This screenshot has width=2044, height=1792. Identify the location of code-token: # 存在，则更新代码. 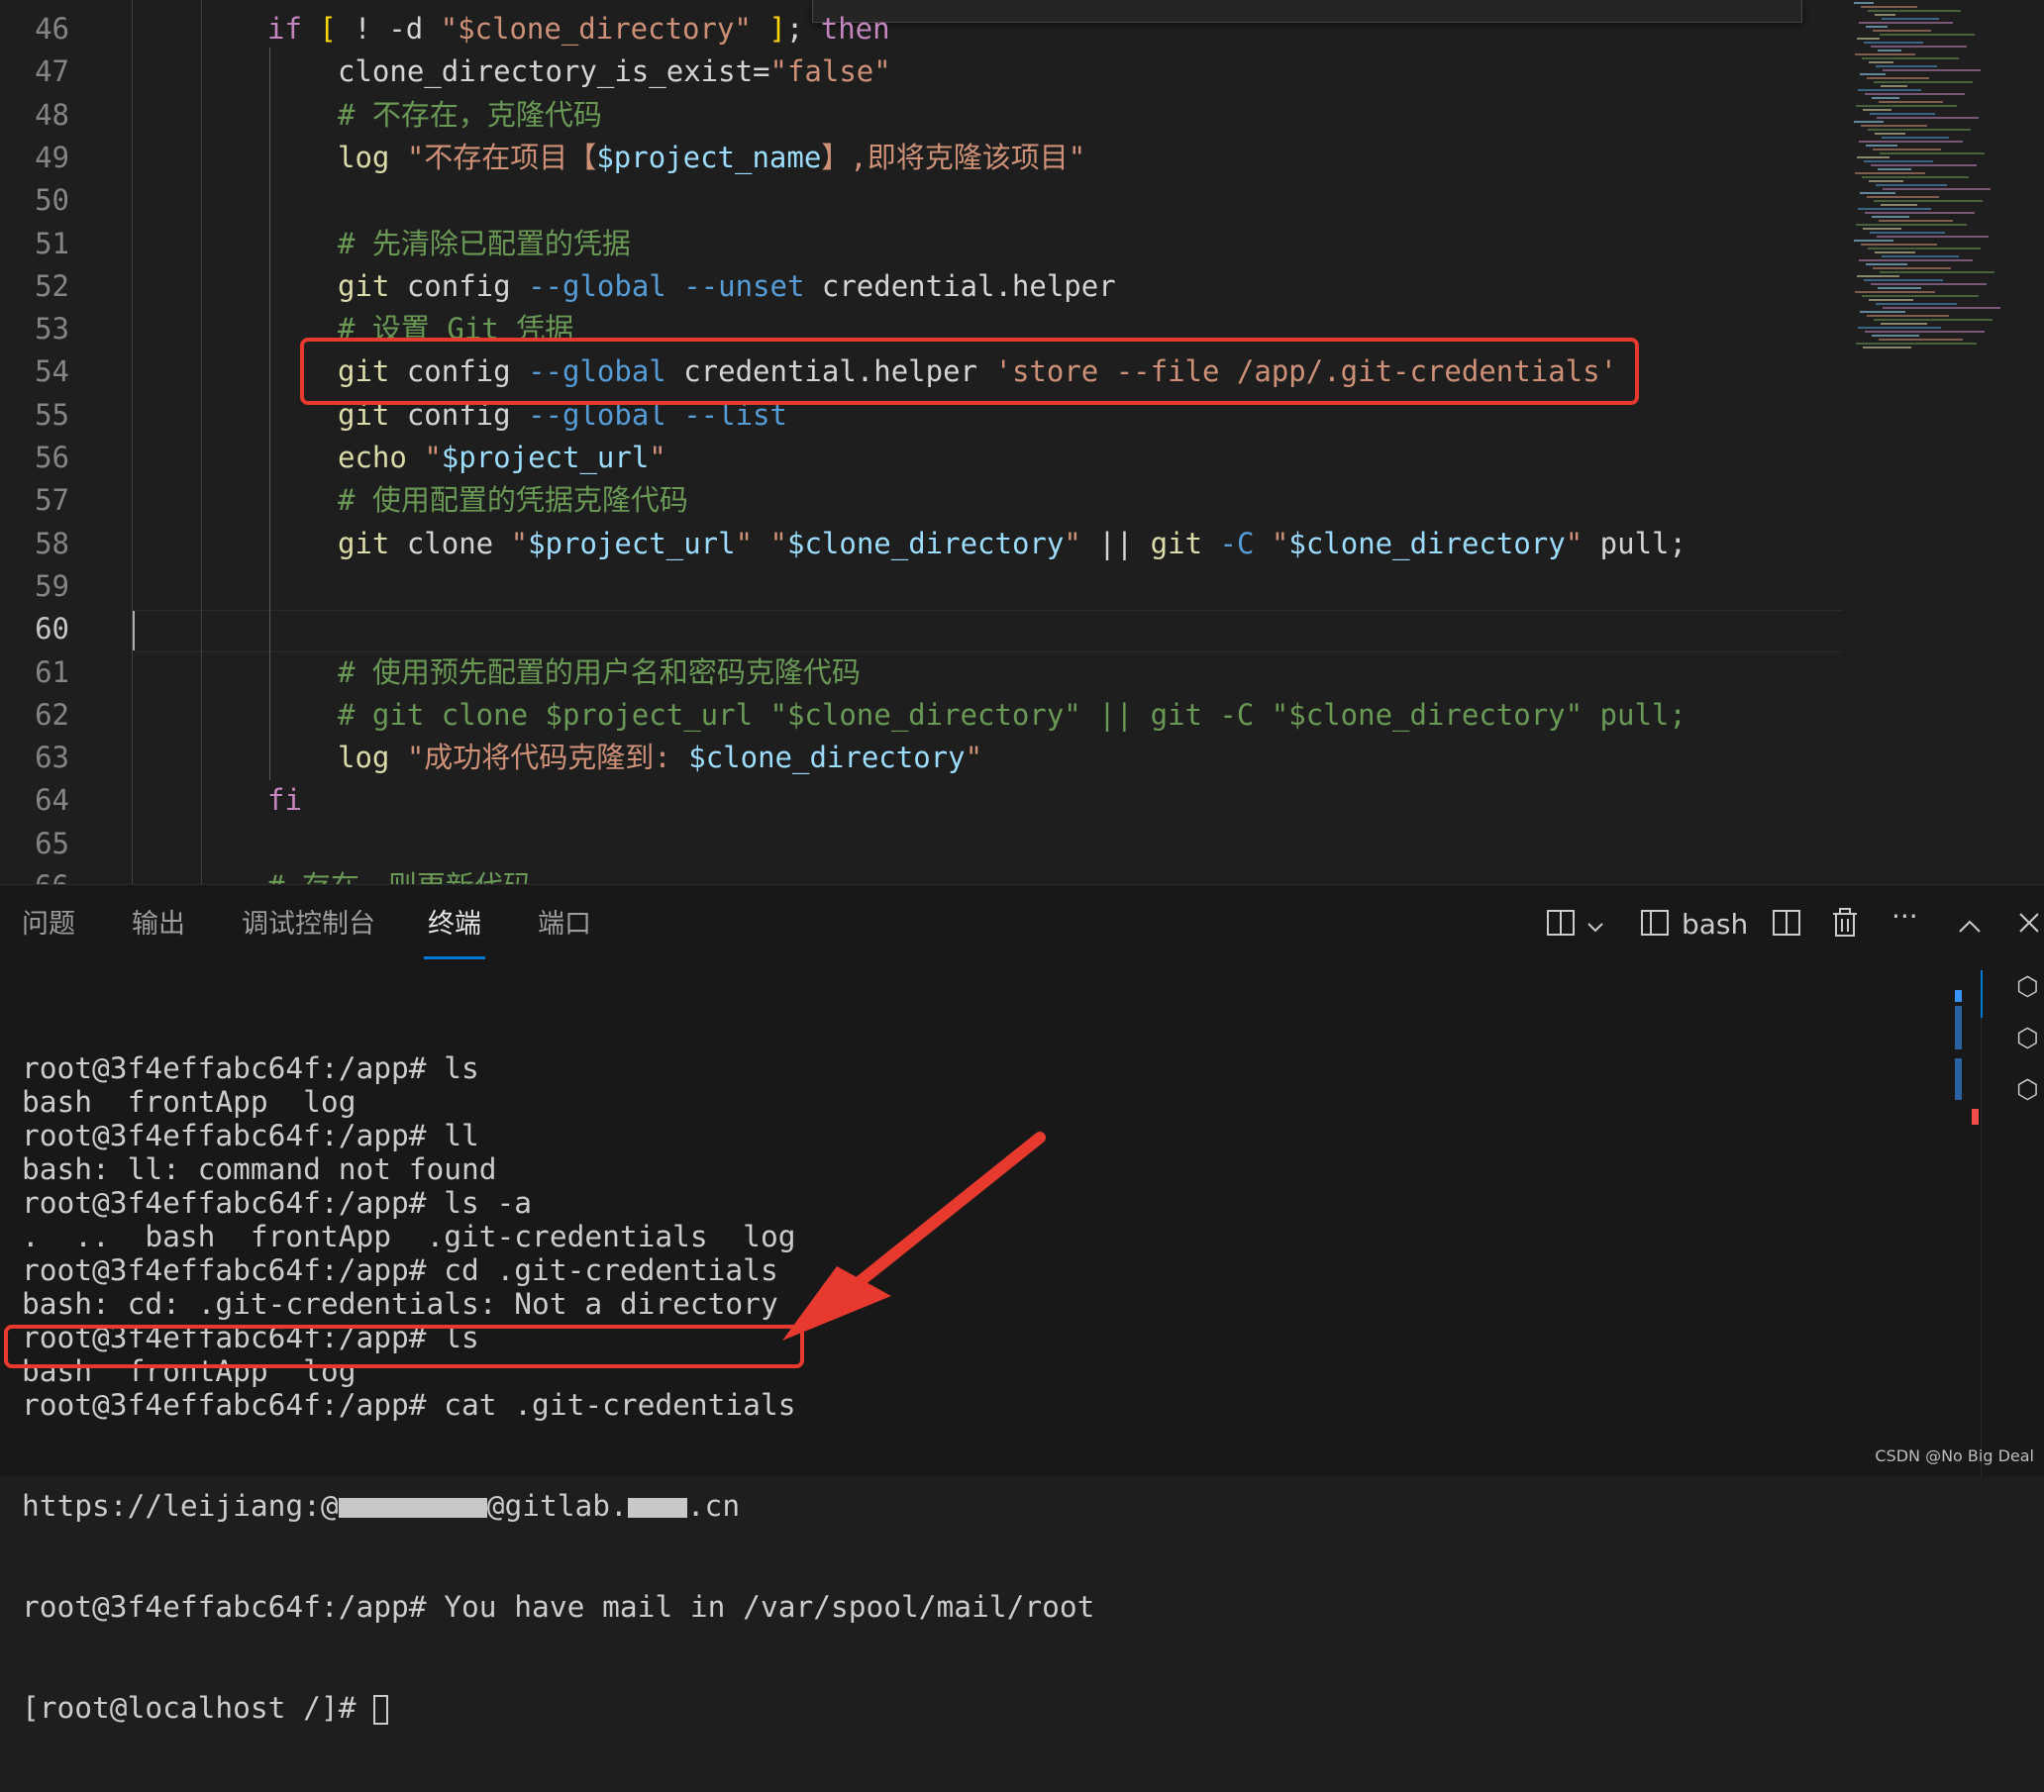
(399, 876).